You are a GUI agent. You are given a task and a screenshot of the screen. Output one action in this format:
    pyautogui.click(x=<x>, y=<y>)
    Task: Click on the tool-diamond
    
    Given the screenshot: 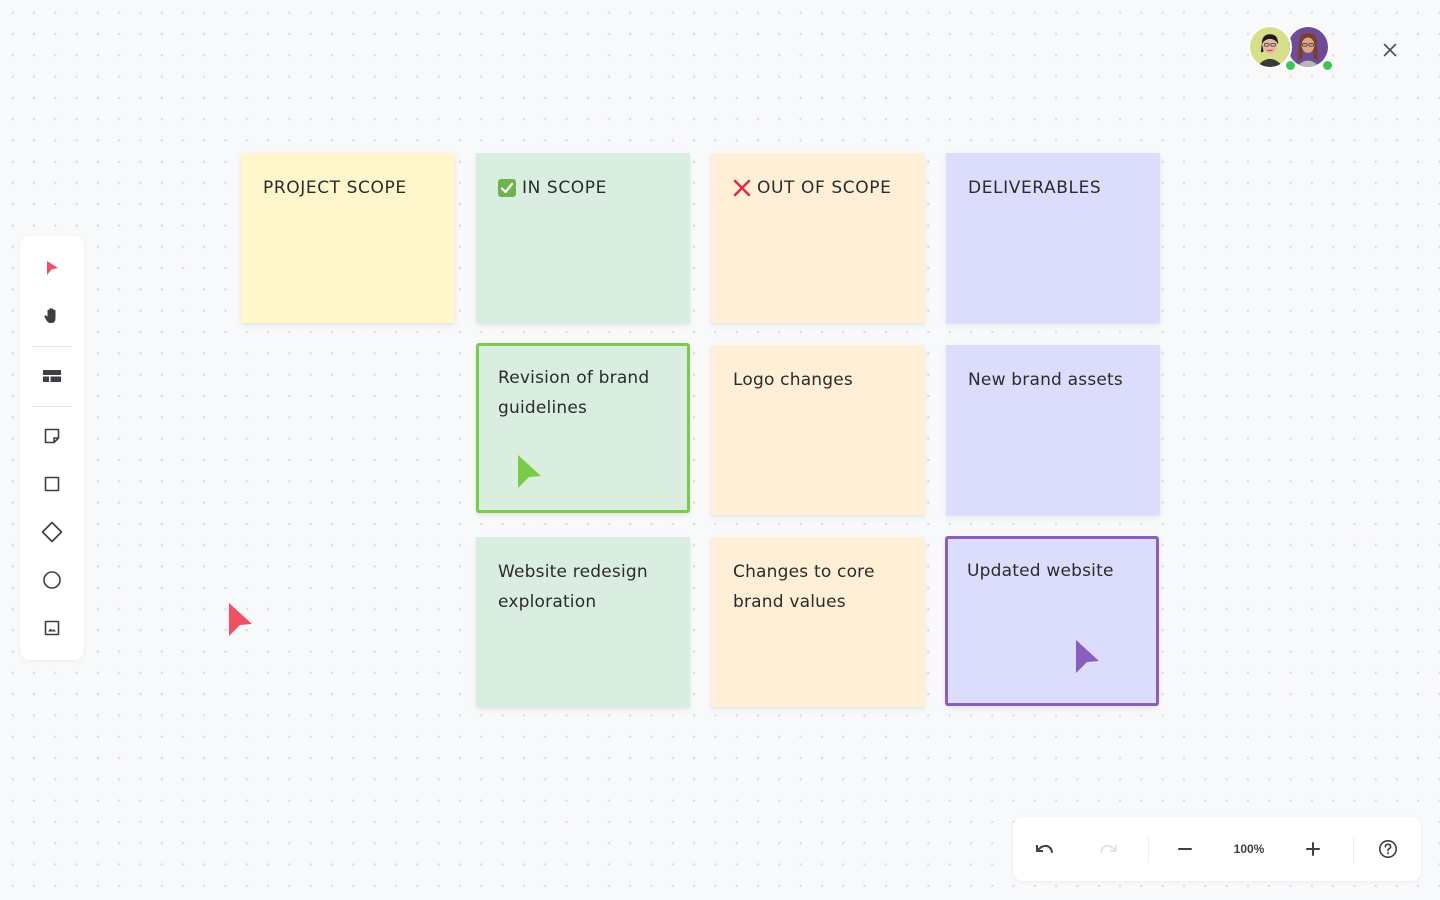 What is the action you would take?
    pyautogui.click(x=52, y=532)
    